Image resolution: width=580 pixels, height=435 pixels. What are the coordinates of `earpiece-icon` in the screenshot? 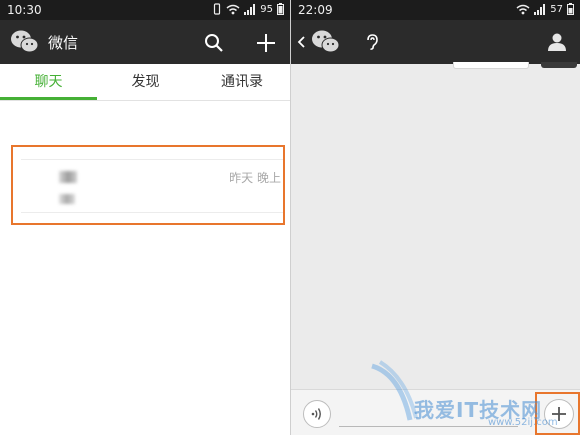 It's located at (372, 42).